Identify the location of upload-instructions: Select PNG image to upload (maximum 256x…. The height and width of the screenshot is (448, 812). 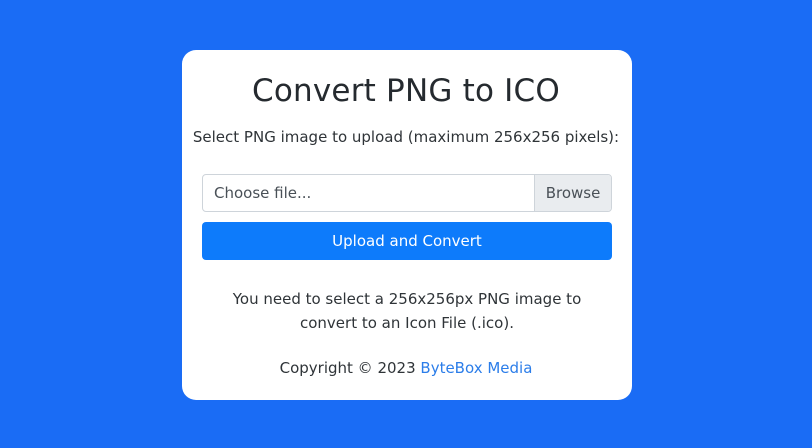
(406, 137).